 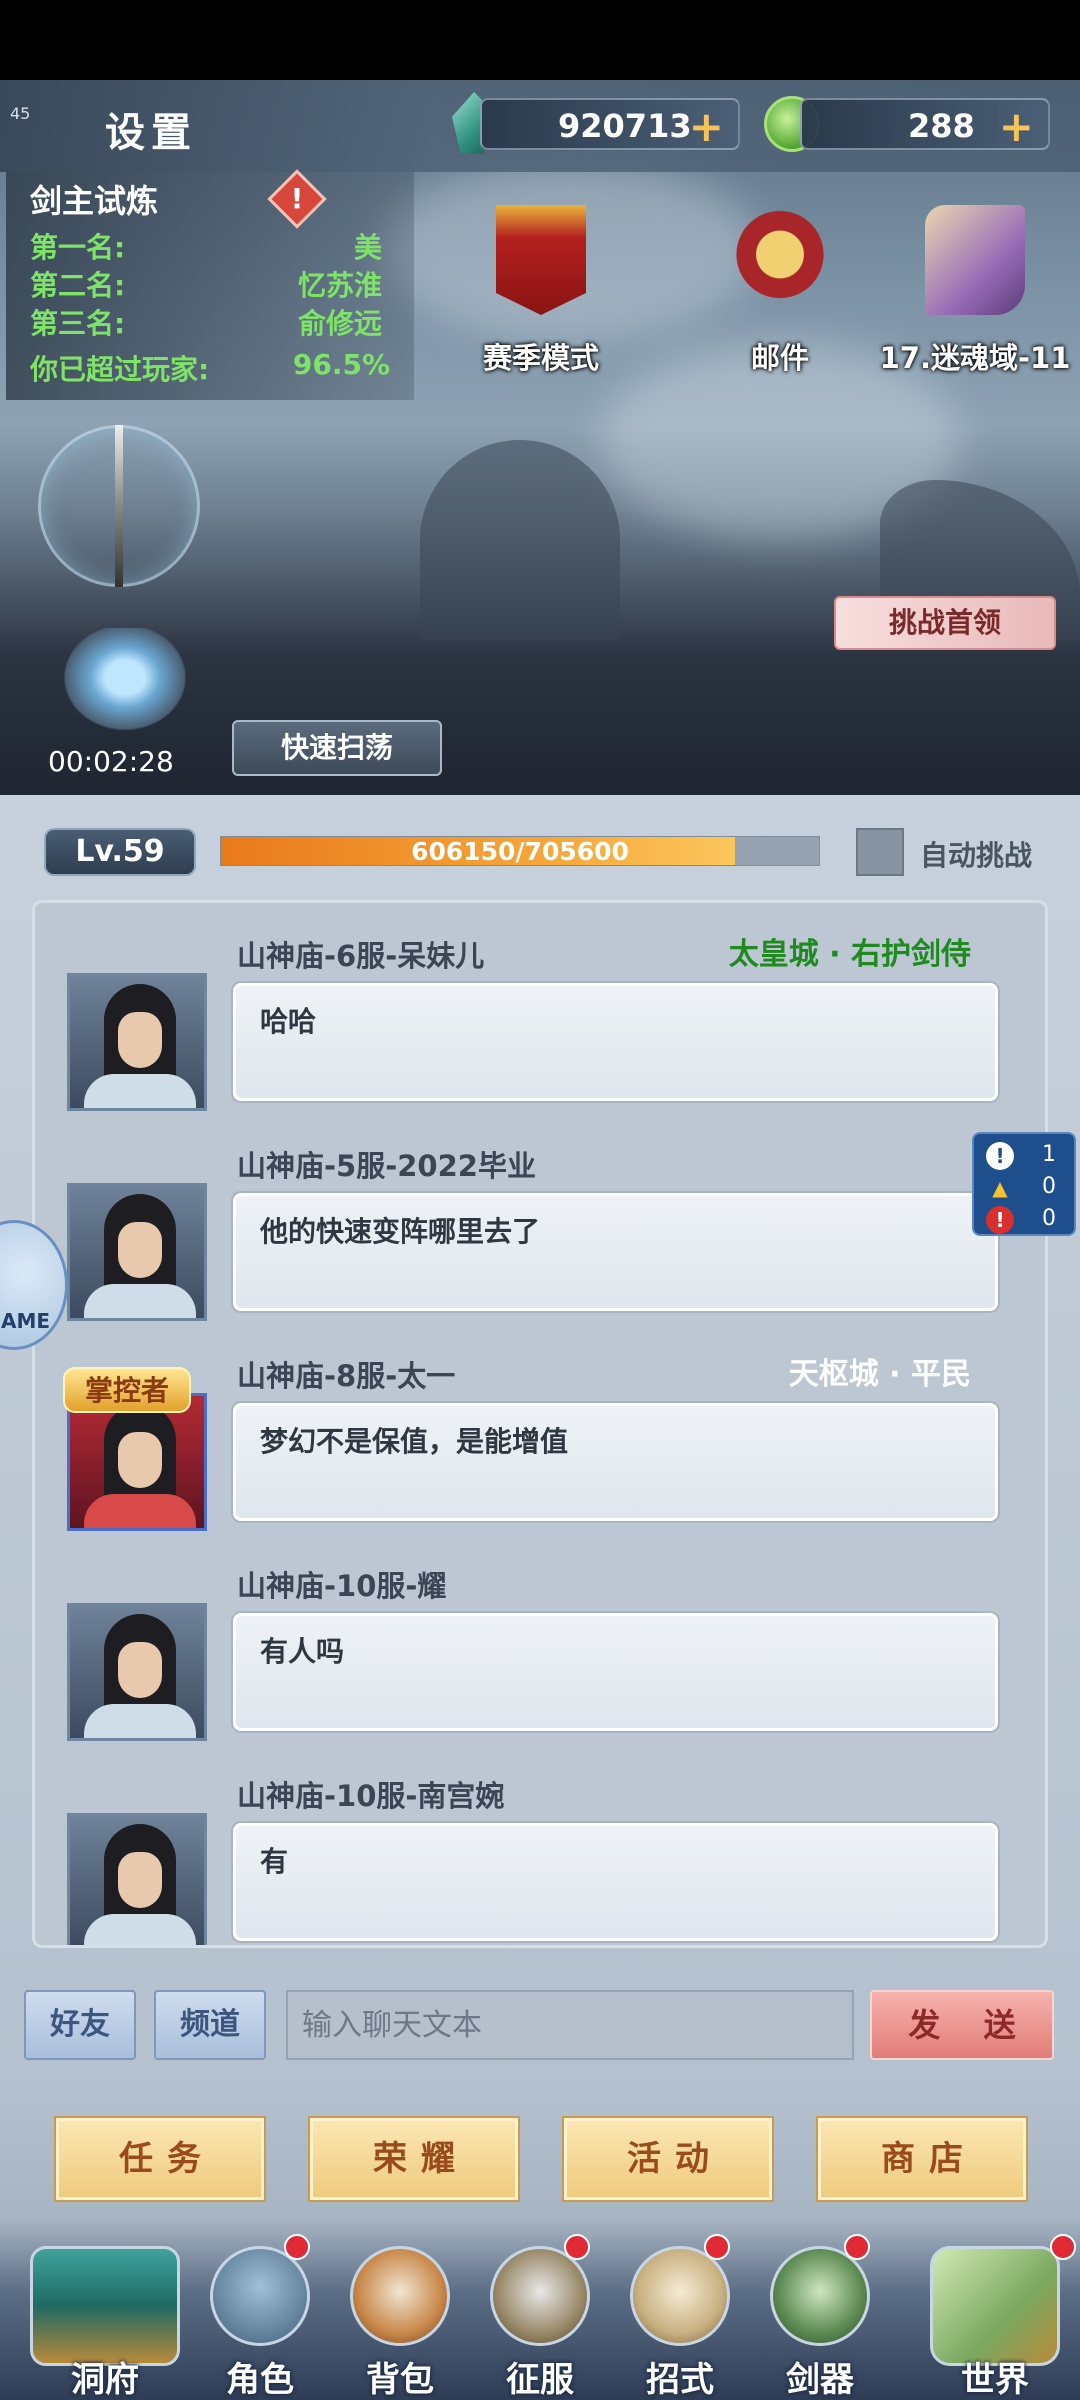 I want to click on nav-item-bag: 背包, so click(x=400, y=2316).